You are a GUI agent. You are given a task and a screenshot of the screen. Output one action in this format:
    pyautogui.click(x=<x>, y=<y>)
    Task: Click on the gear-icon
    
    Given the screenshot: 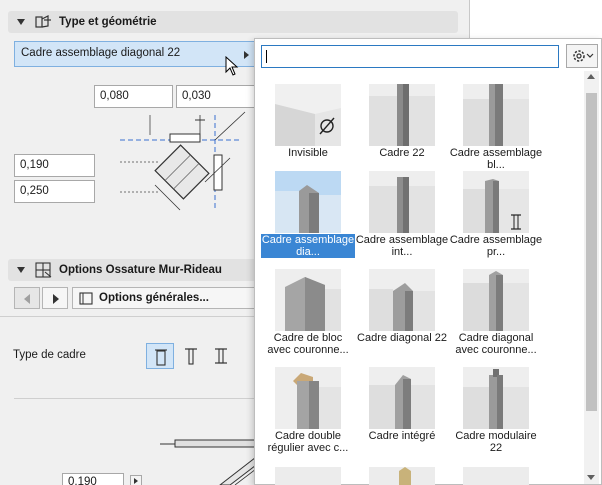 What is the action you would take?
    pyautogui.click(x=583, y=56)
    